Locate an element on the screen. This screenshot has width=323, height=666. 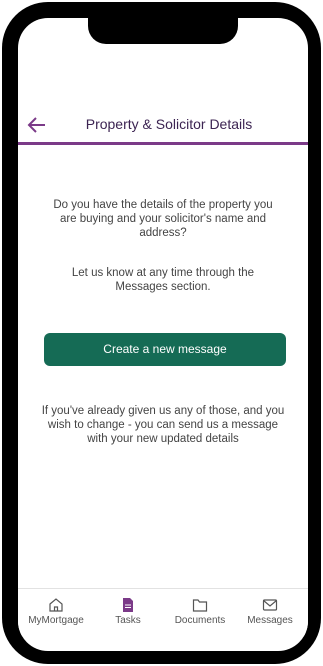
tab-documents: Documents is located at coordinates (200, 611).